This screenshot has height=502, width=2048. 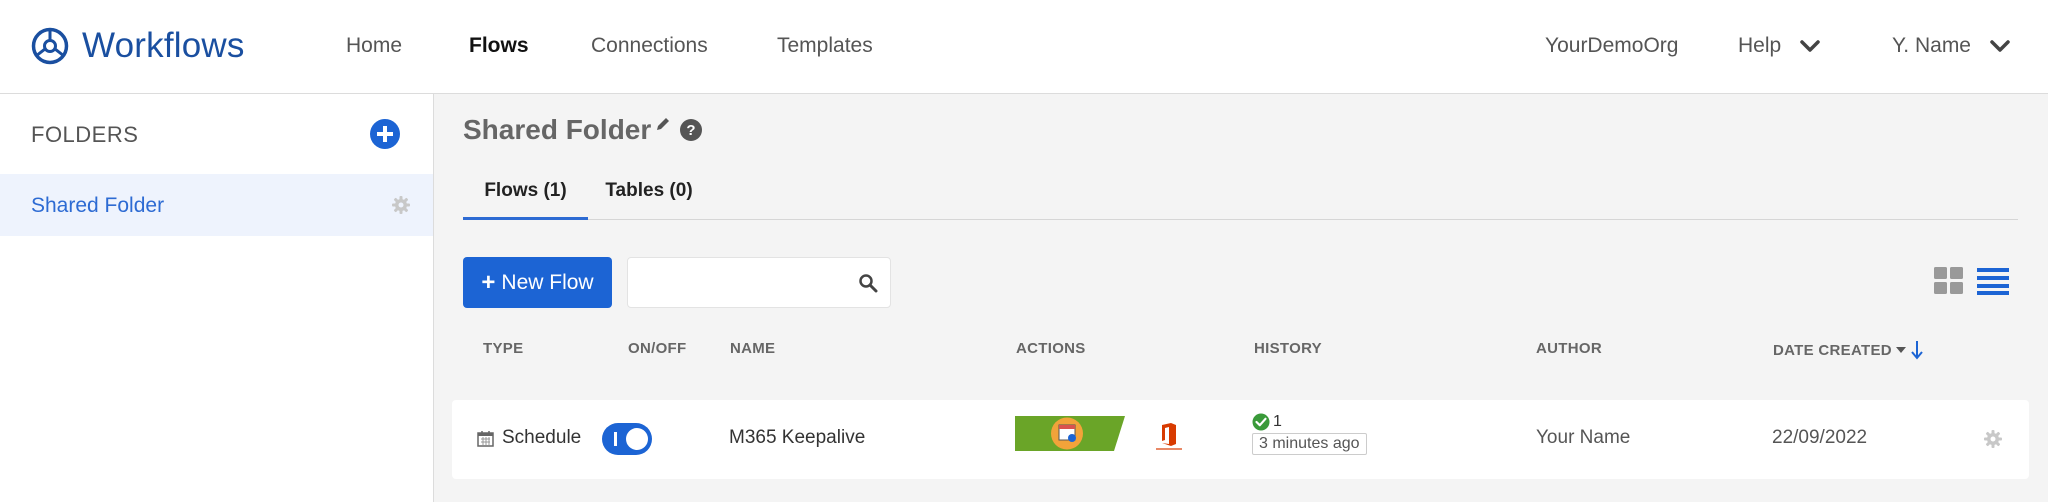 I want to click on flow-type-label: Schedule, so click(x=542, y=437).